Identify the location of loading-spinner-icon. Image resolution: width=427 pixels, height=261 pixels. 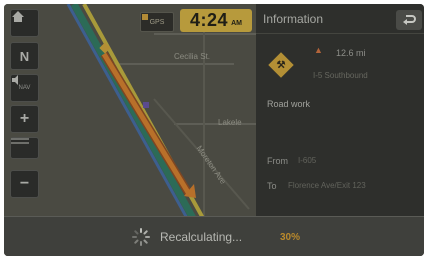
(141, 237).